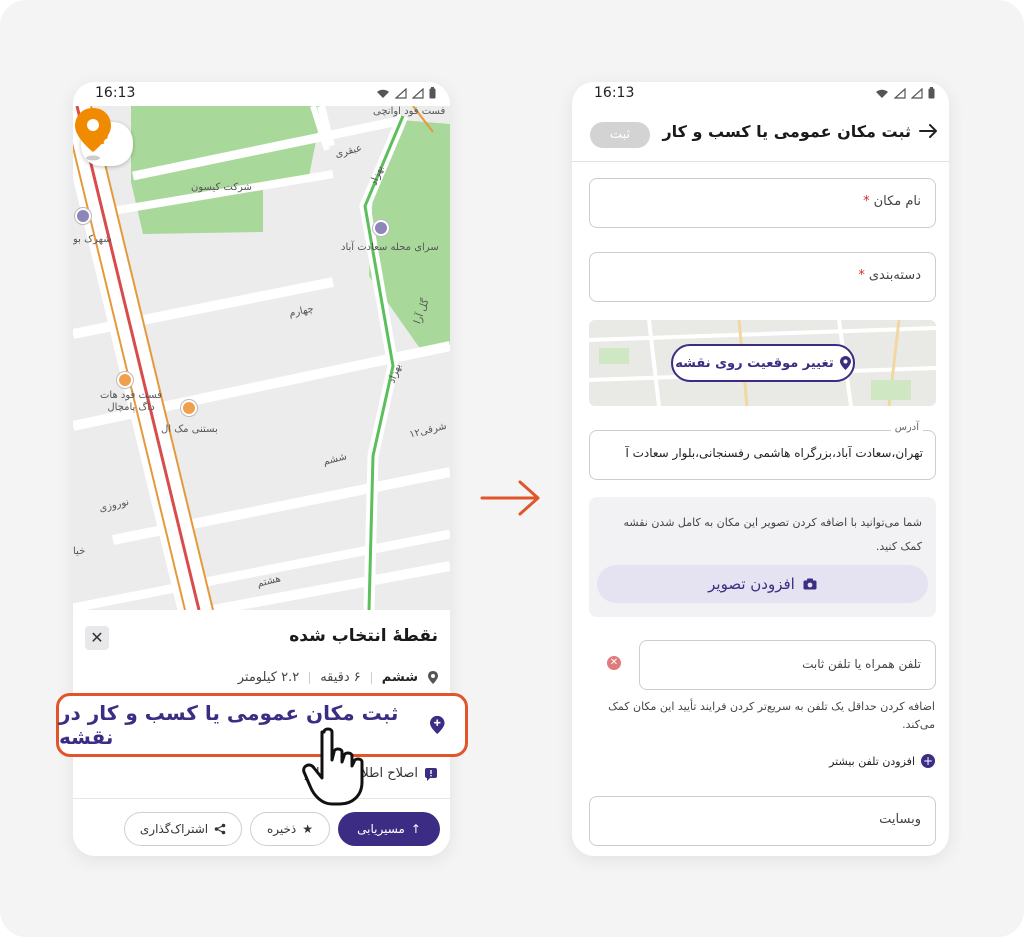 This screenshot has height=937, width=1024. What do you see at coordinates (174, 829) in the screenshot?
I see `share-button-label: اشتراک‌گذاری` at bounding box center [174, 829].